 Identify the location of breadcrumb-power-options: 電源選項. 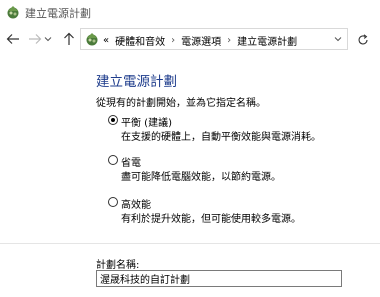
(201, 40).